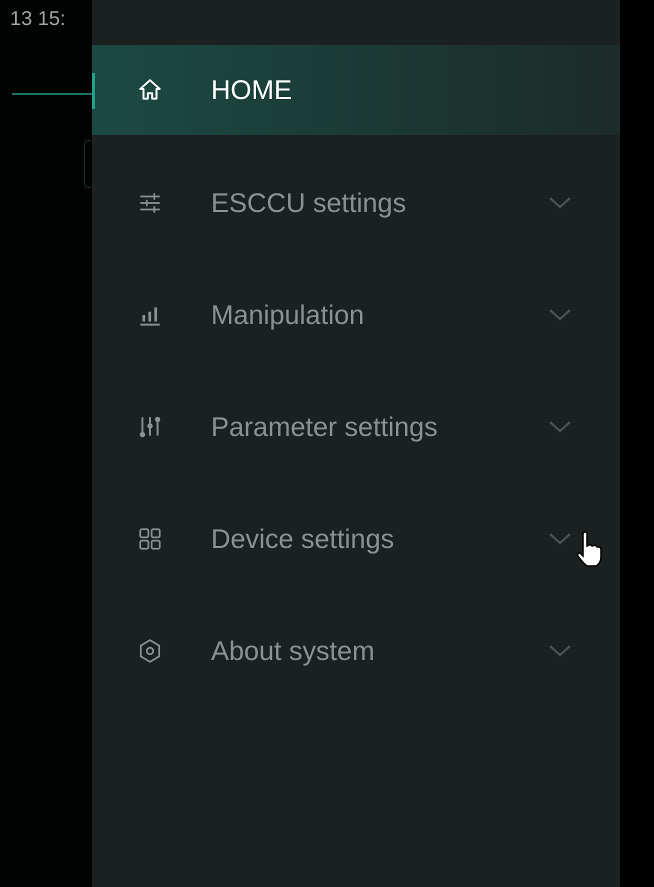  What do you see at coordinates (356, 427) in the screenshot?
I see `menu-item: Parameter settings` at bounding box center [356, 427].